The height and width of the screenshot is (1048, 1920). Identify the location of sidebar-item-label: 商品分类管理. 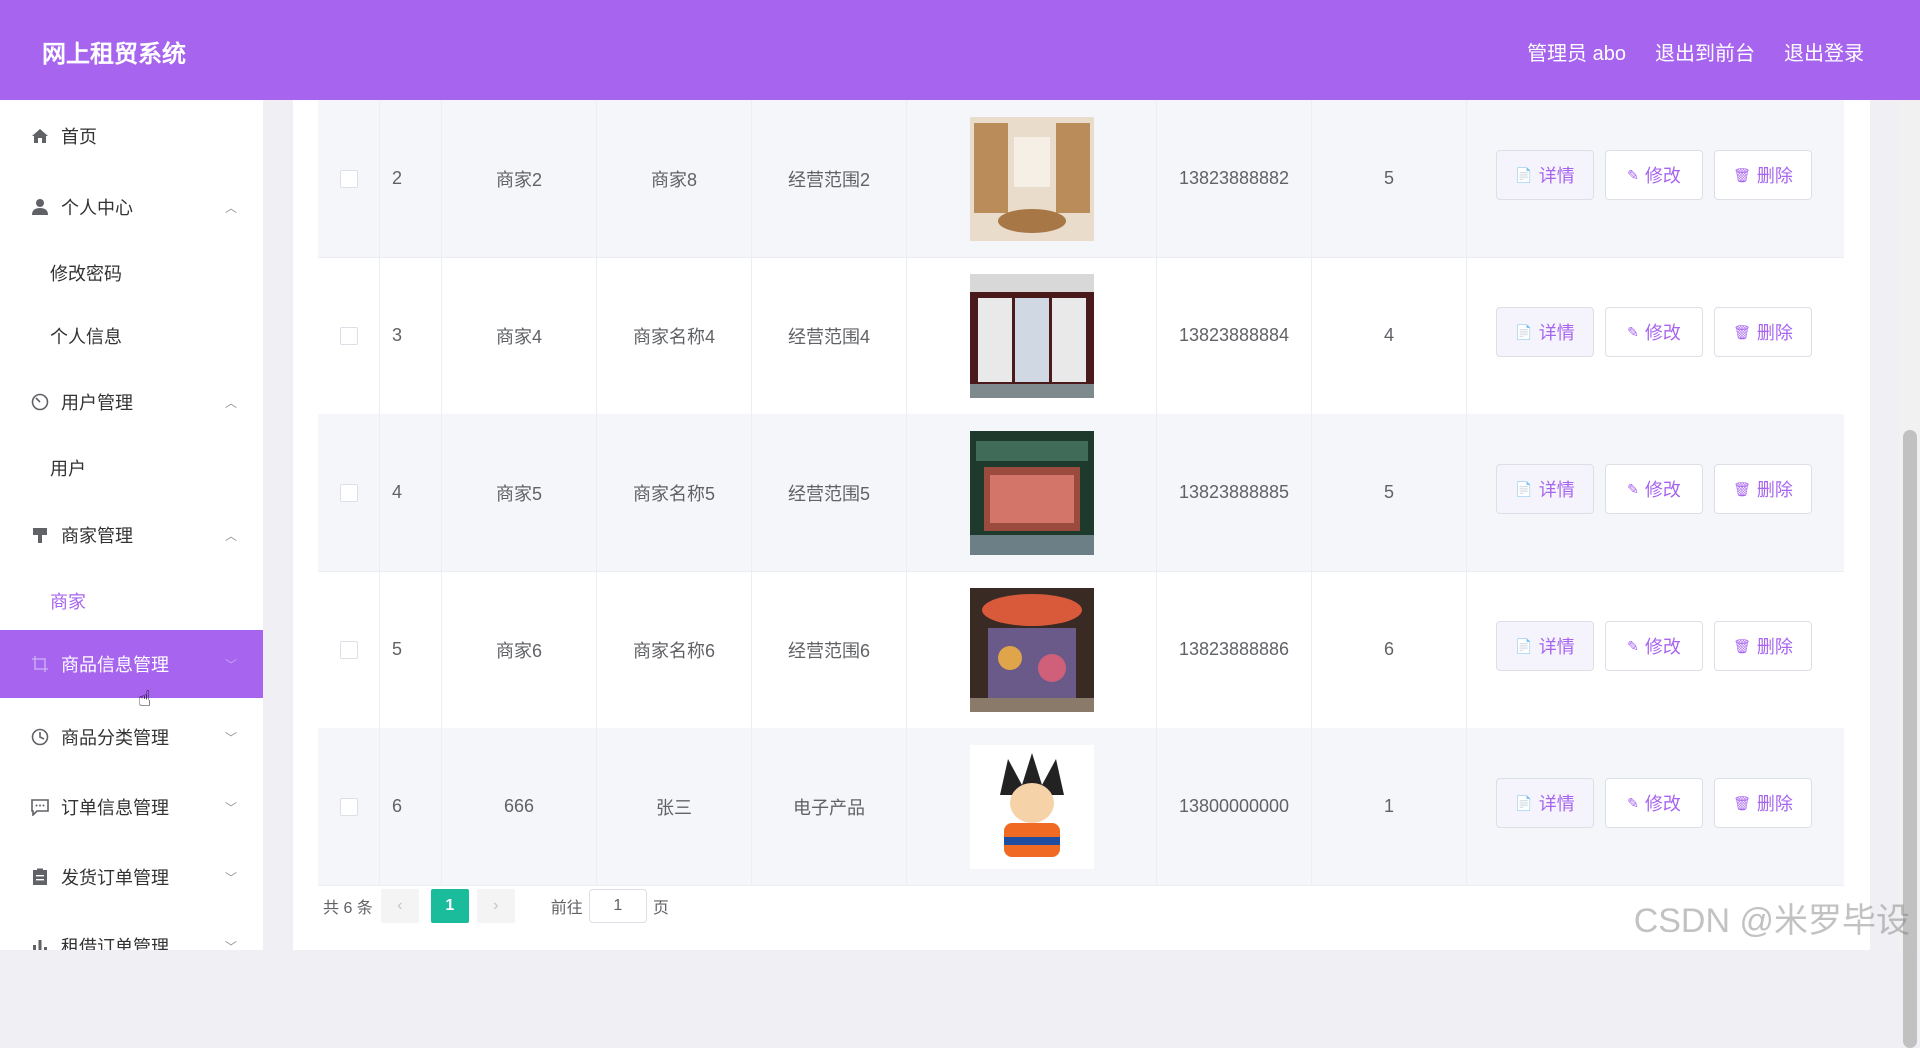
(115, 738).